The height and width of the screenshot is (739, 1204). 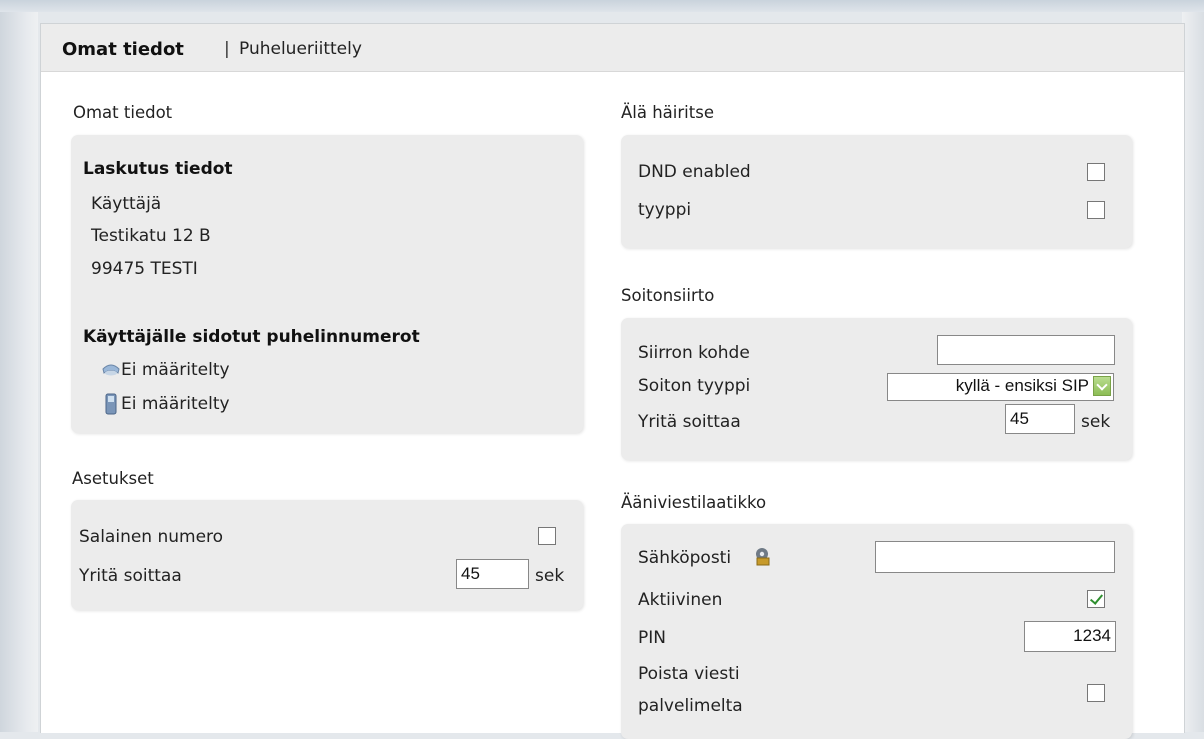 What do you see at coordinates (1096, 172) in the screenshot?
I see `dnd-enabled-checkbox` at bounding box center [1096, 172].